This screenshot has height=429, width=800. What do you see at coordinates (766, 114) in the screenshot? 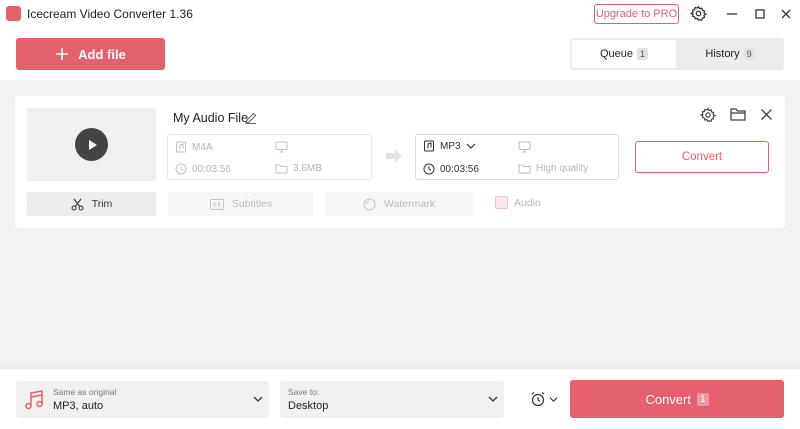
I see `remove-file-close-icon` at bounding box center [766, 114].